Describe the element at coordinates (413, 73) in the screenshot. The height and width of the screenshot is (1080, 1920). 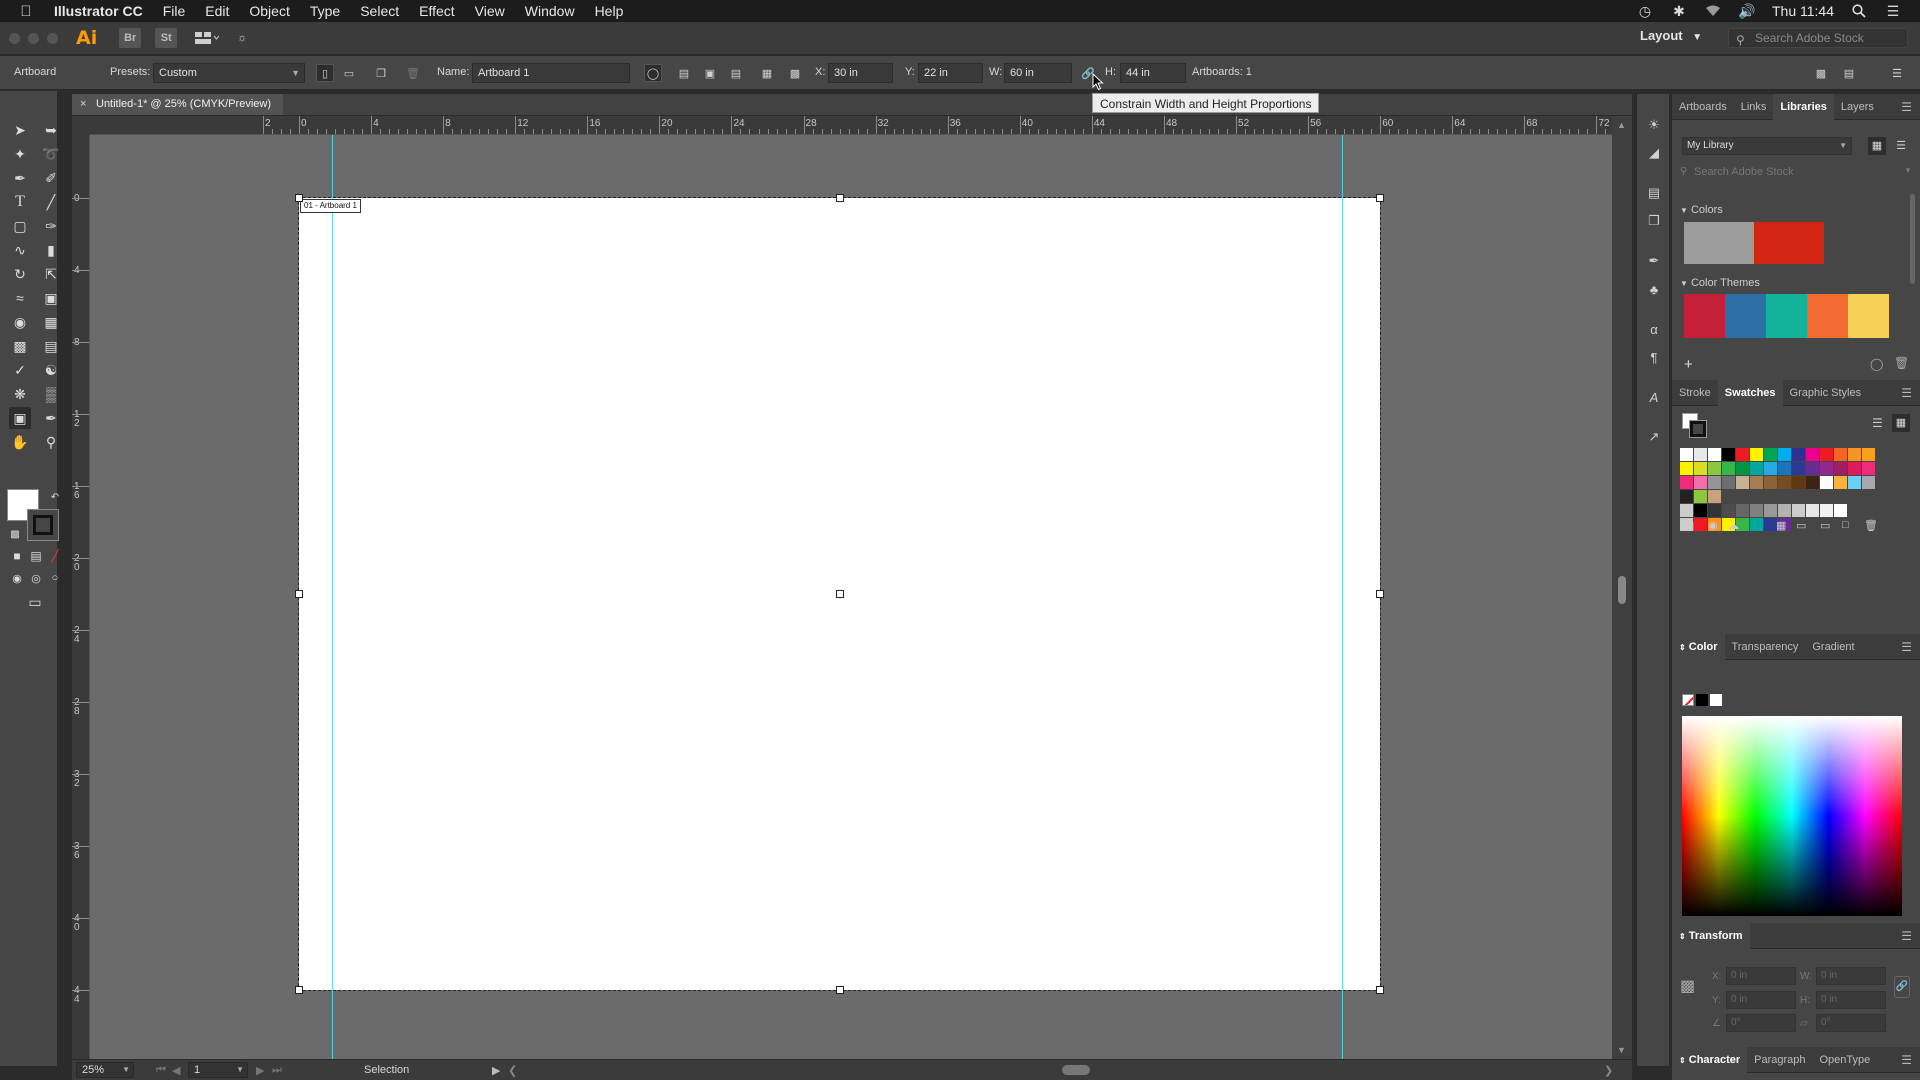
I see `delete-artboard-icon: 🗑` at that location.